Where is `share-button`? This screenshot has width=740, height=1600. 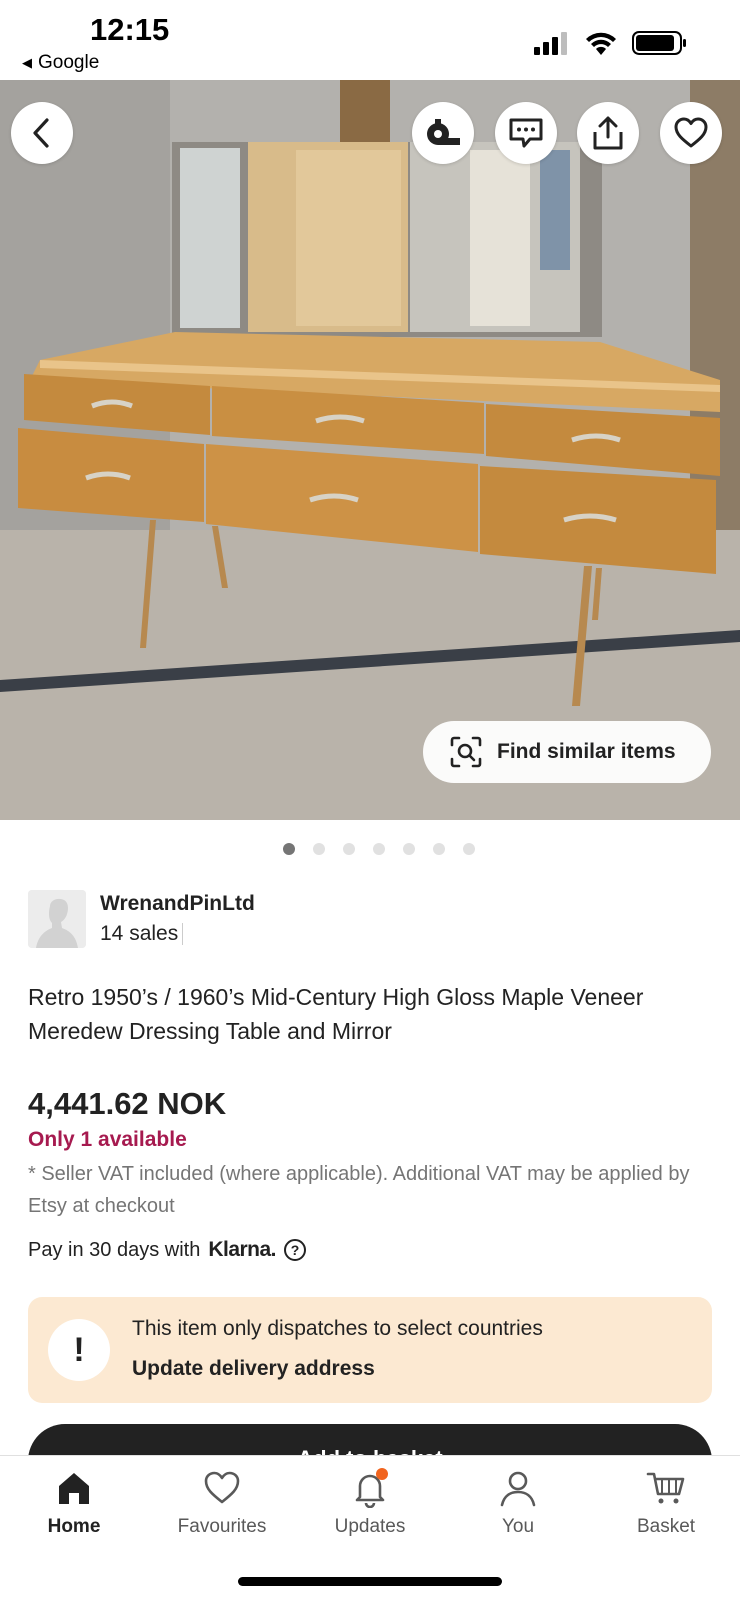
share-button is located at coordinates (608, 133).